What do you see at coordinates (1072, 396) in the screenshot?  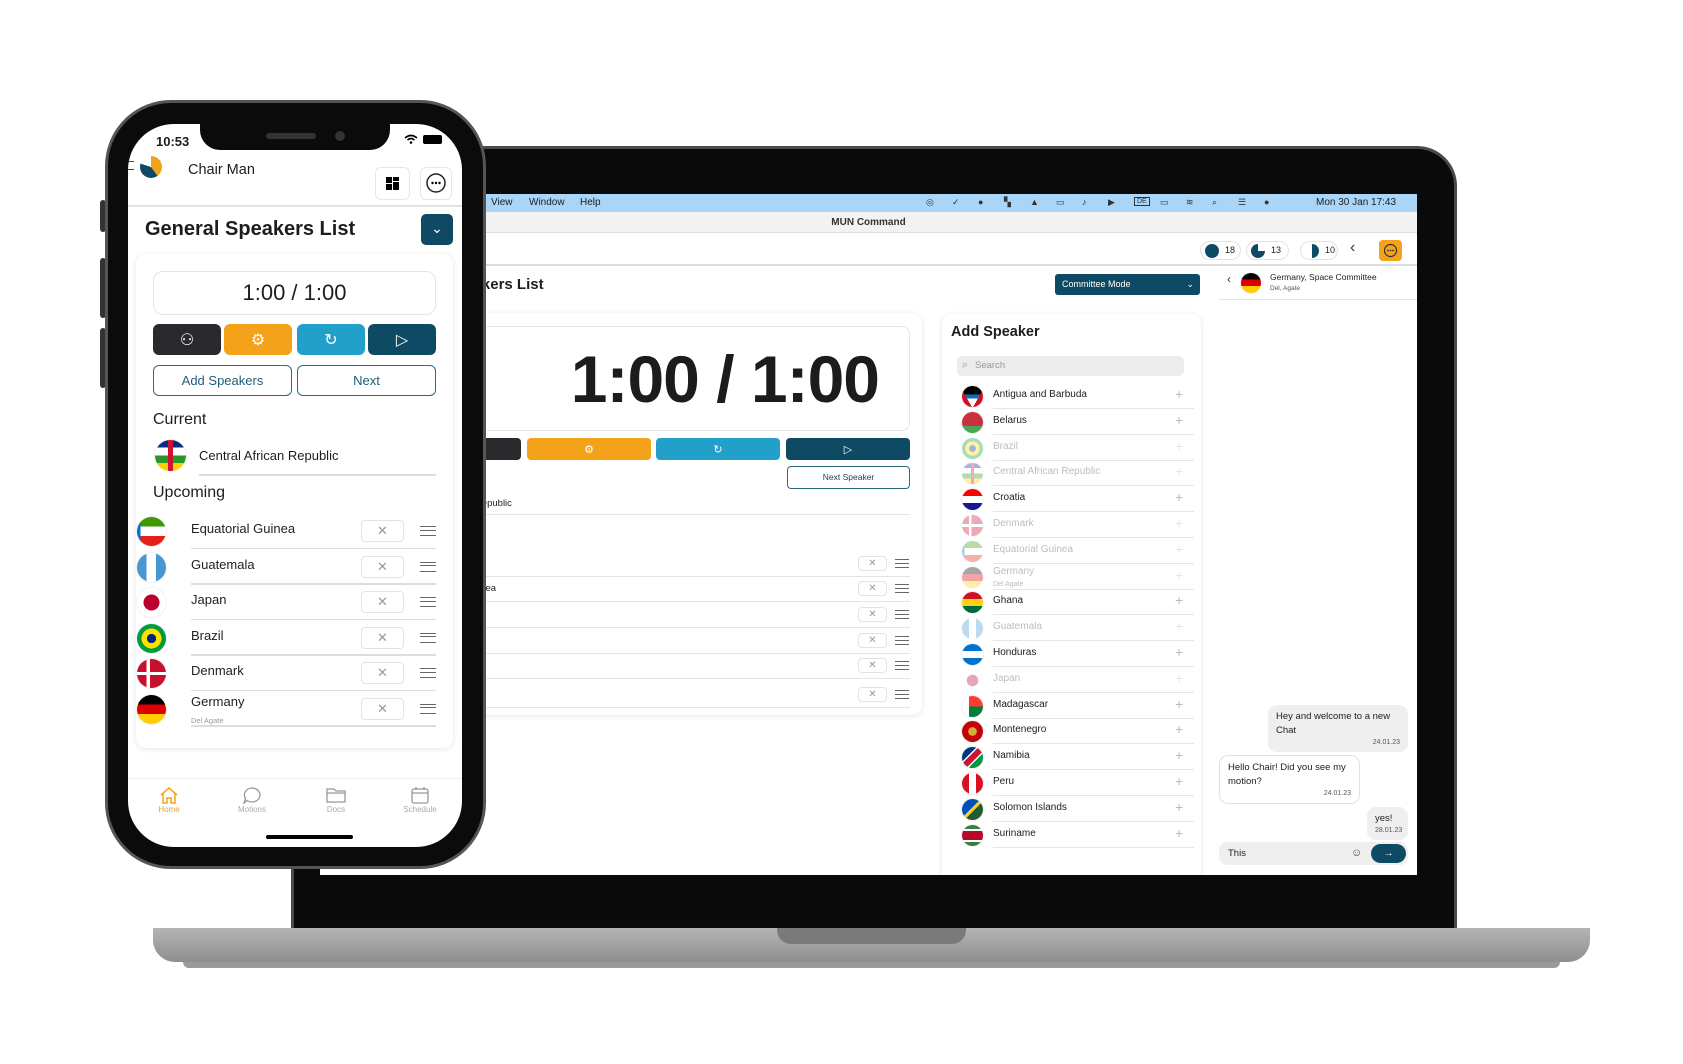 I see `country-row-antigua-and-barbuda: Antigua and Barbuda +` at bounding box center [1072, 396].